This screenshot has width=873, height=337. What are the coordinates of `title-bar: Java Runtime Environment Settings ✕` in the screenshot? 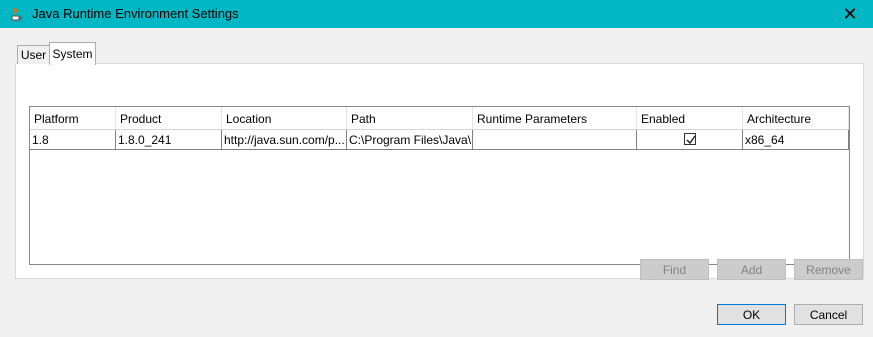 It's located at (436, 14).